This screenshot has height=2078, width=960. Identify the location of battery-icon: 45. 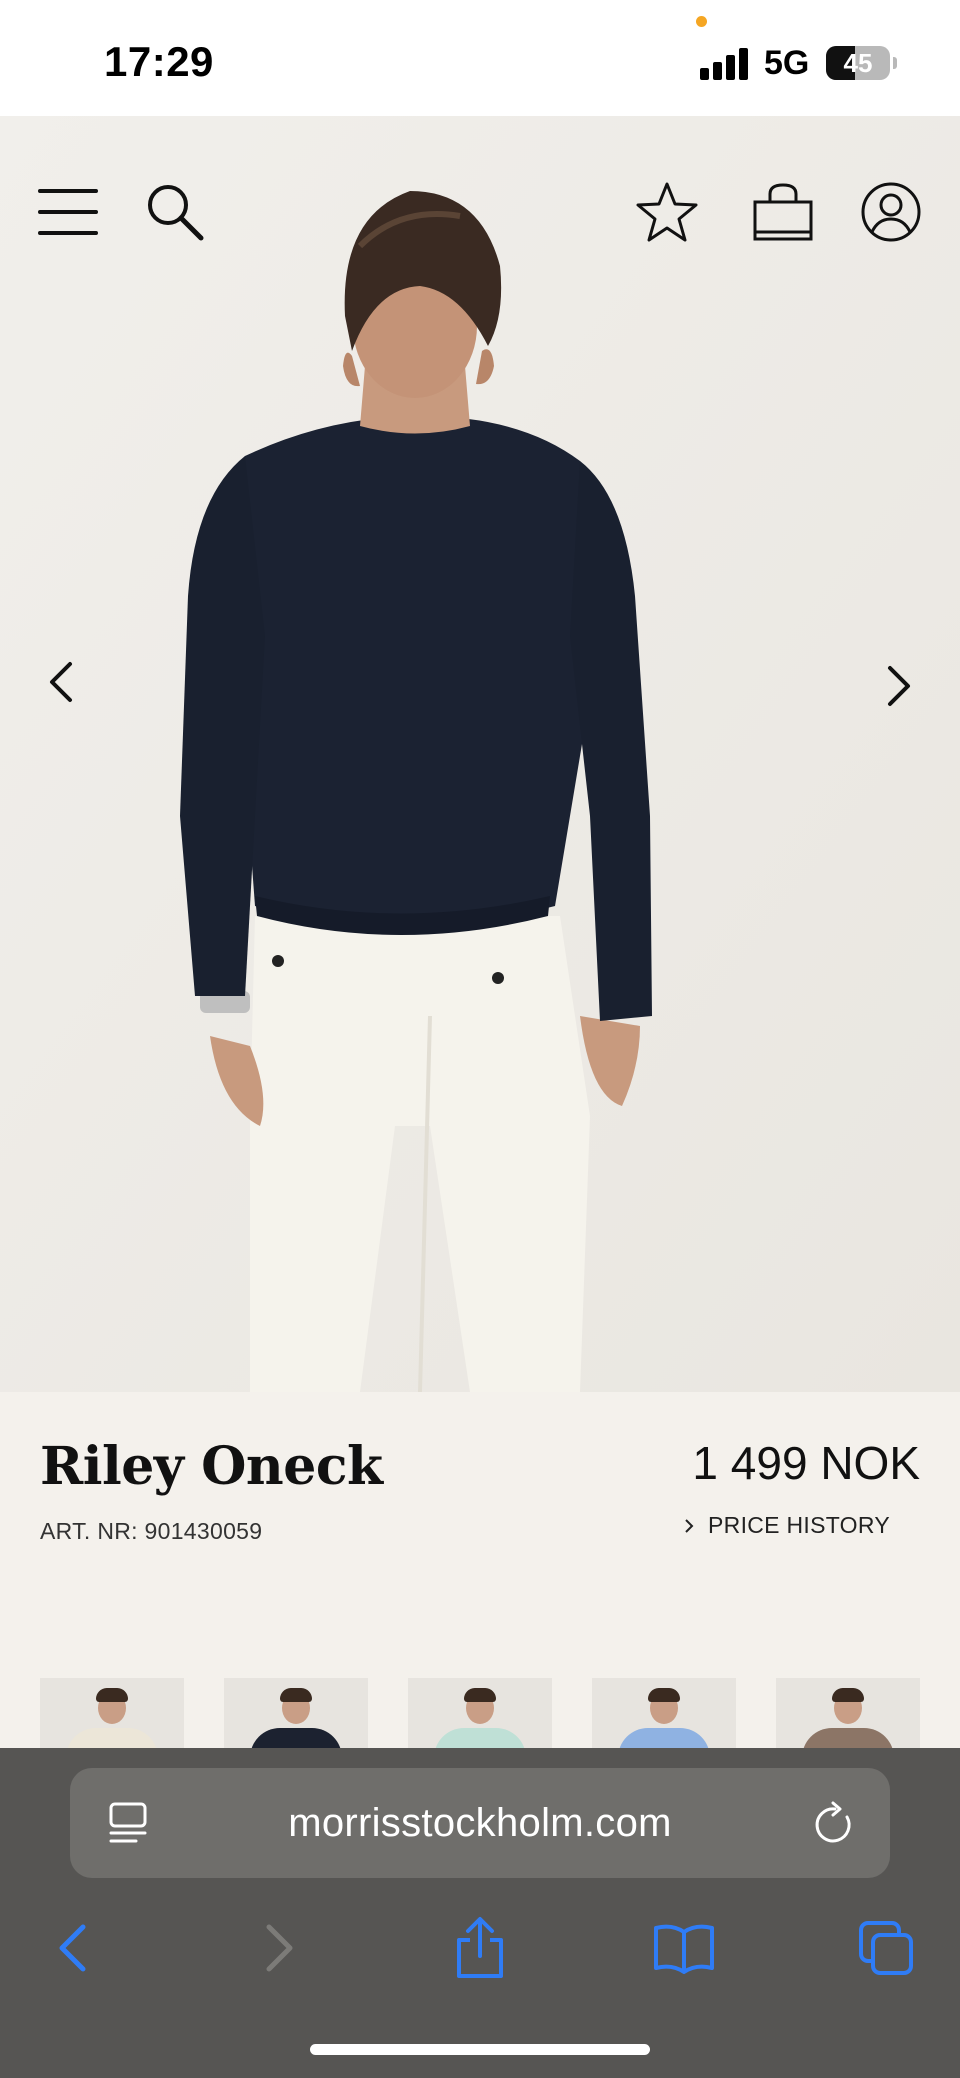
(858, 63).